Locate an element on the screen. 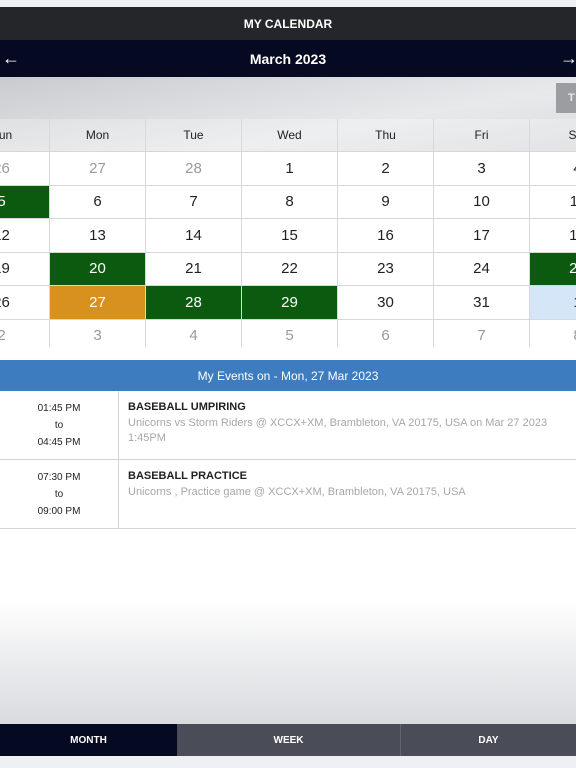 The height and width of the screenshot is (768, 576). calendar-week-row: 2 3 4 5 6 7 8 is located at coordinates (288, 333).